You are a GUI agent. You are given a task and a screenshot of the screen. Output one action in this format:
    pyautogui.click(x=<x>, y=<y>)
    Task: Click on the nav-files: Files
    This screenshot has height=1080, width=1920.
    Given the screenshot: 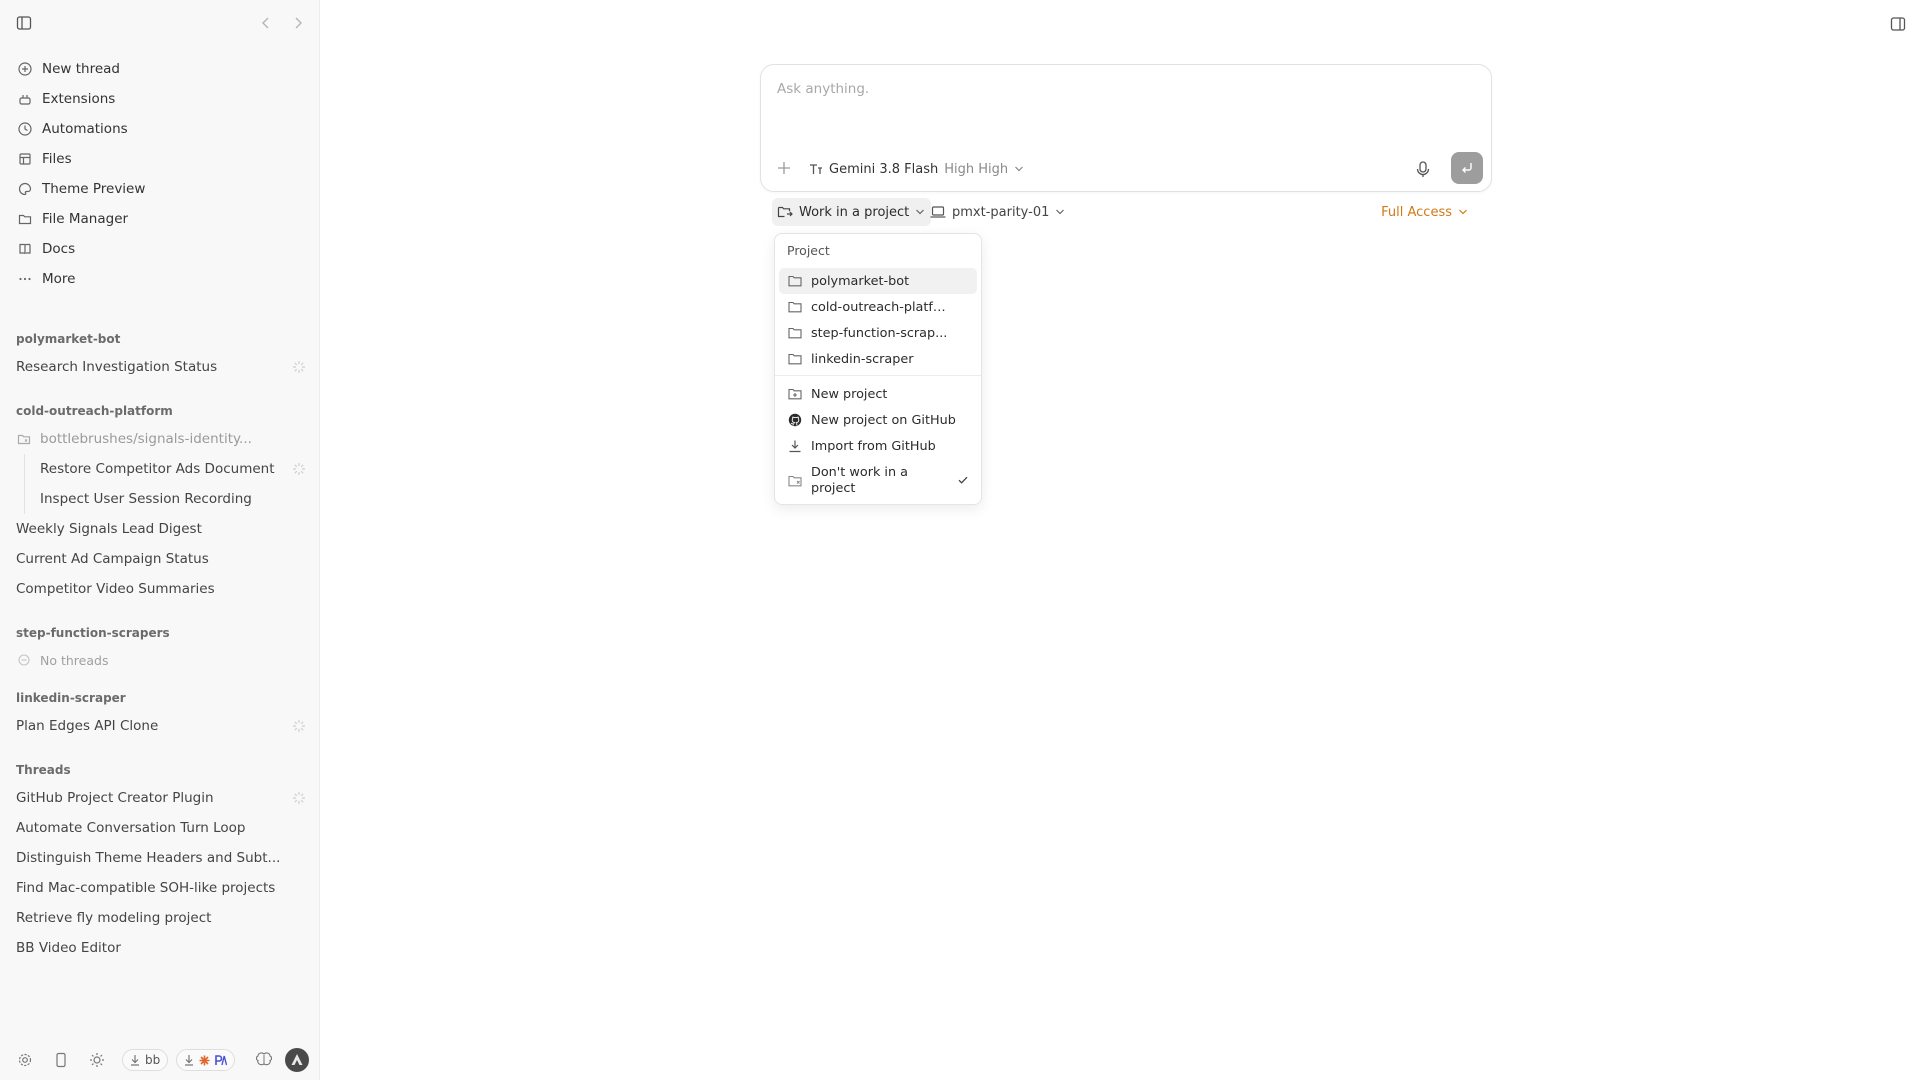 What is the action you would take?
    pyautogui.click(x=160, y=159)
    